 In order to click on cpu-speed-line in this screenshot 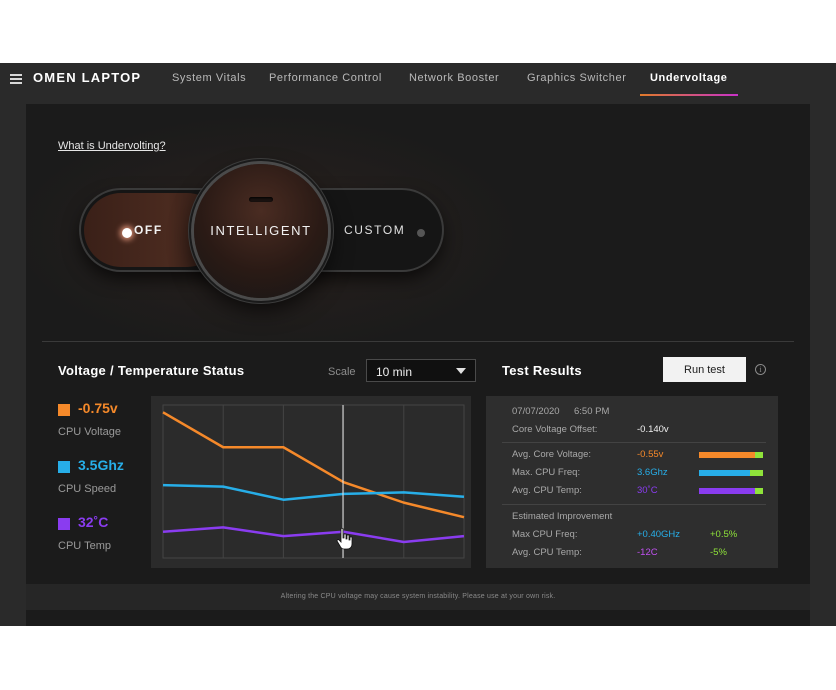, I will do `click(313, 492)`.